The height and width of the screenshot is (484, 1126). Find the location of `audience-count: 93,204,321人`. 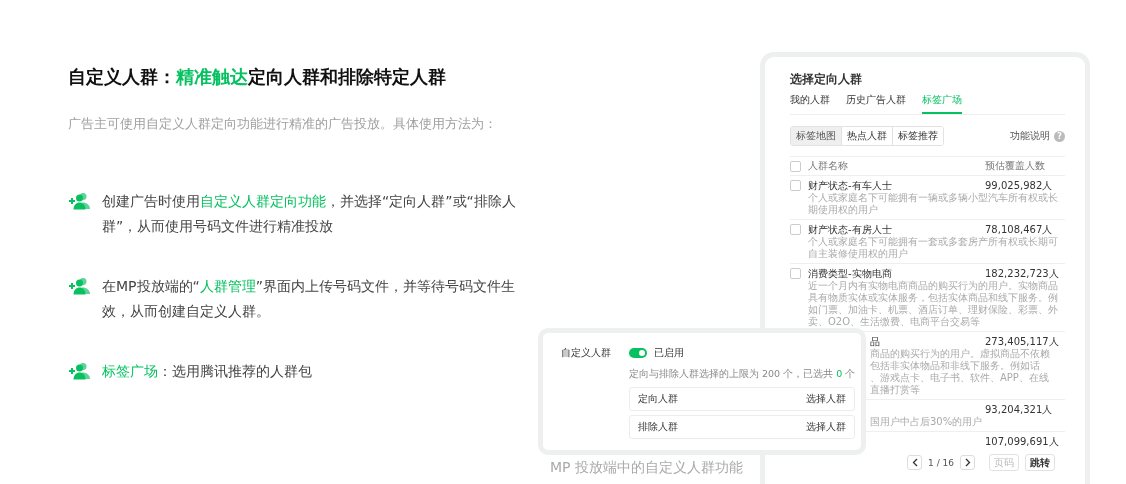

audience-count: 93,204,321人 is located at coordinates (1019, 409).